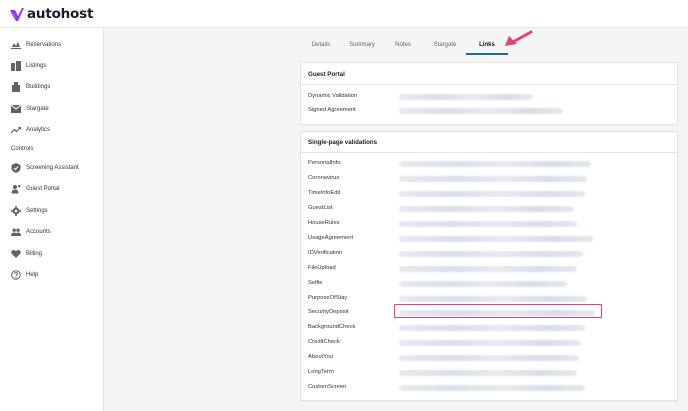  Describe the element at coordinates (16, 189) in the screenshot. I see `person-key-icon` at that location.